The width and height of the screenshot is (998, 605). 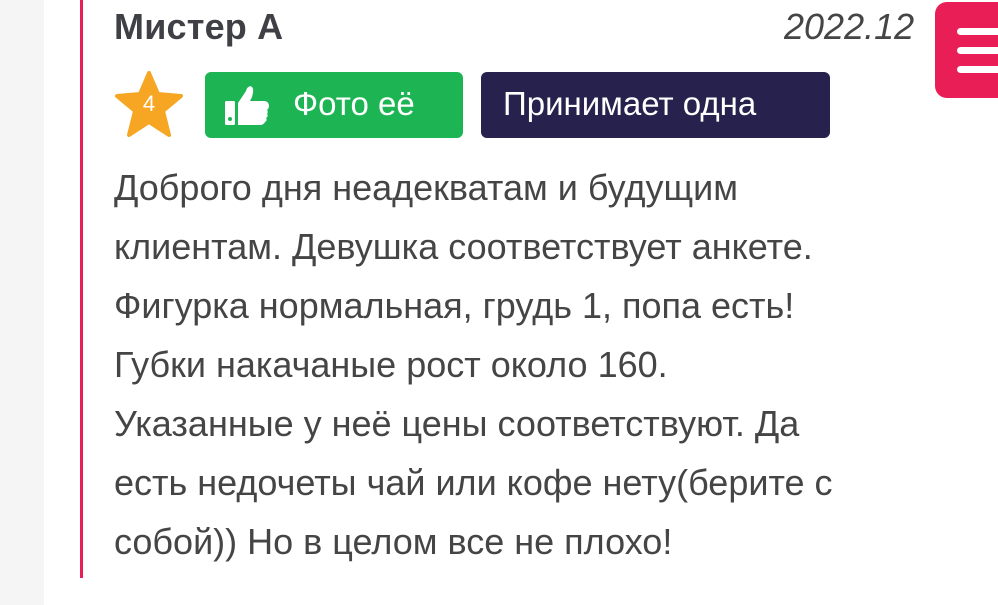 I want to click on photo-badge: Фото её, so click(x=334, y=105).